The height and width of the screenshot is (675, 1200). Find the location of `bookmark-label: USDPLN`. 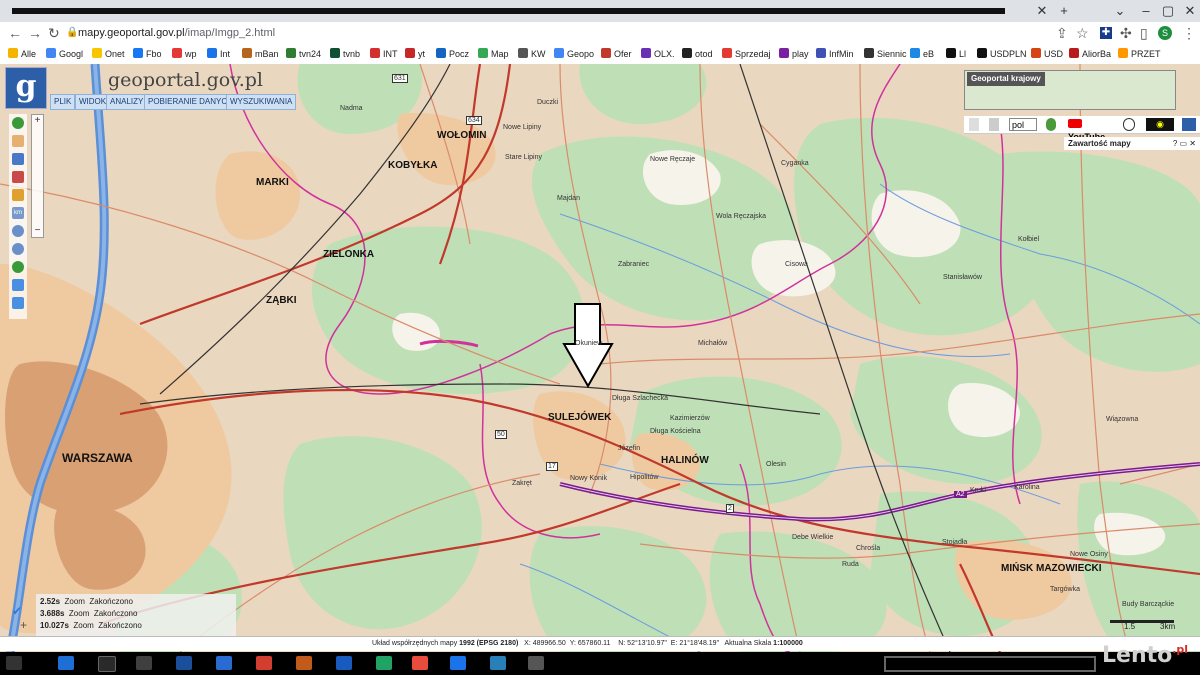

bookmark-label: USDPLN is located at coordinates (1008, 54).